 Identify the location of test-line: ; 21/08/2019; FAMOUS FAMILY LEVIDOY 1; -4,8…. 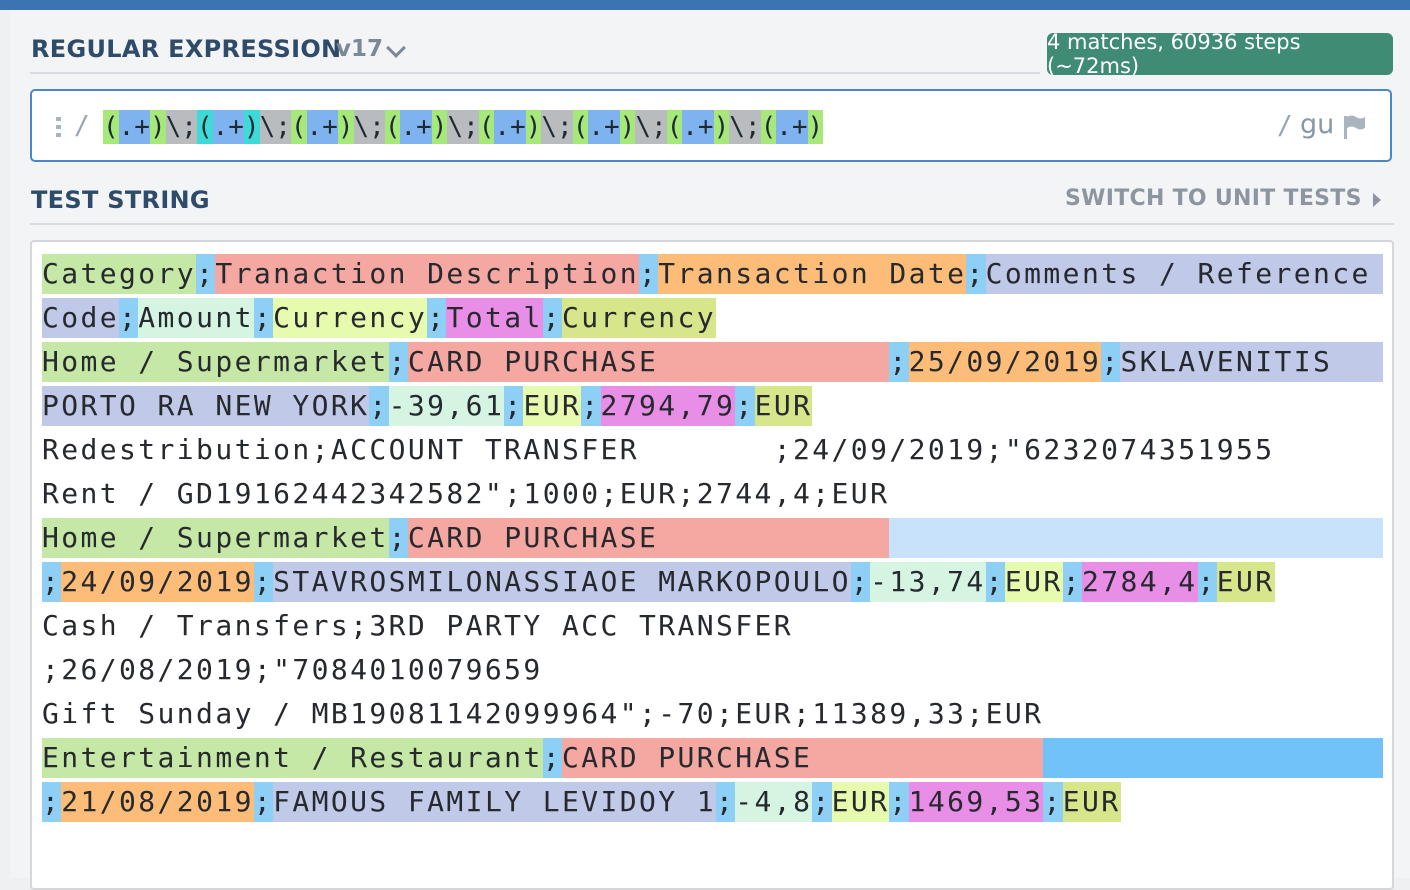
(712, 804).